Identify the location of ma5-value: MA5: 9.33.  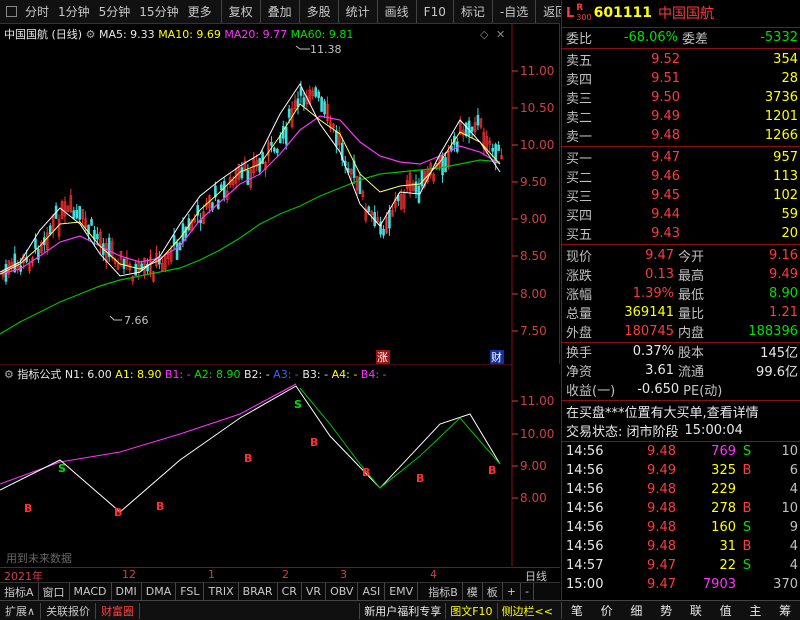
(126, 34).